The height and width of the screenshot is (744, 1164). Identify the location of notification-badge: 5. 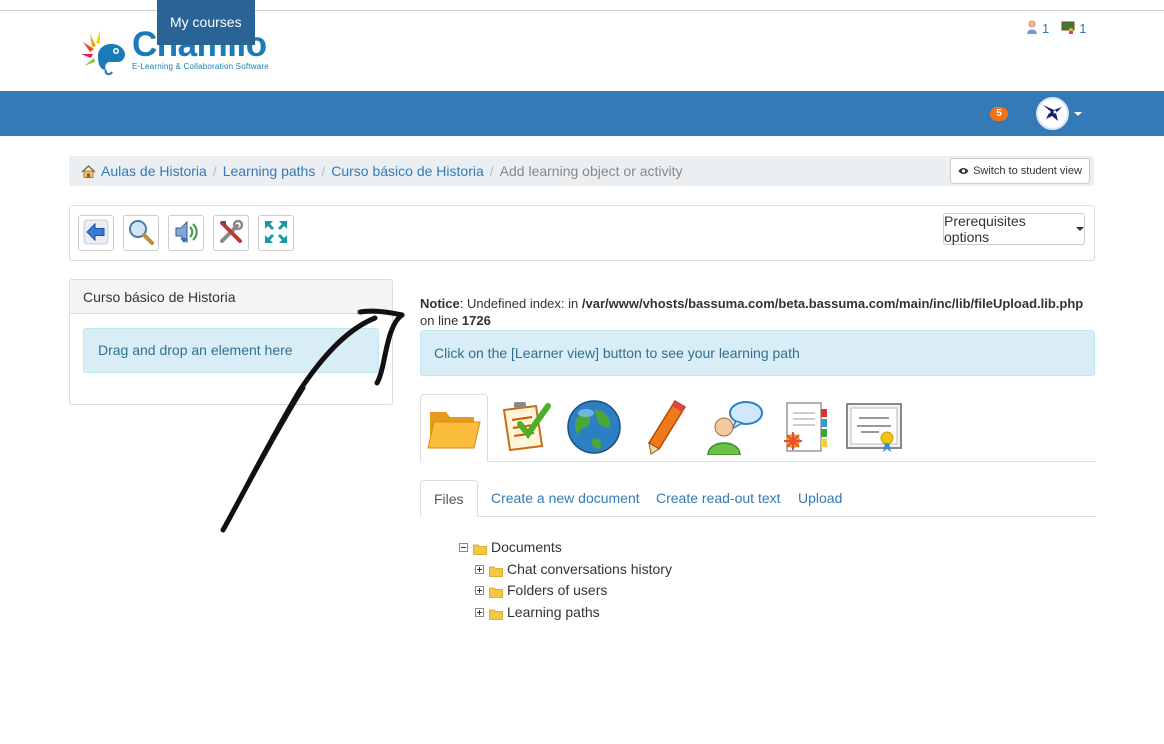
(999, 114).